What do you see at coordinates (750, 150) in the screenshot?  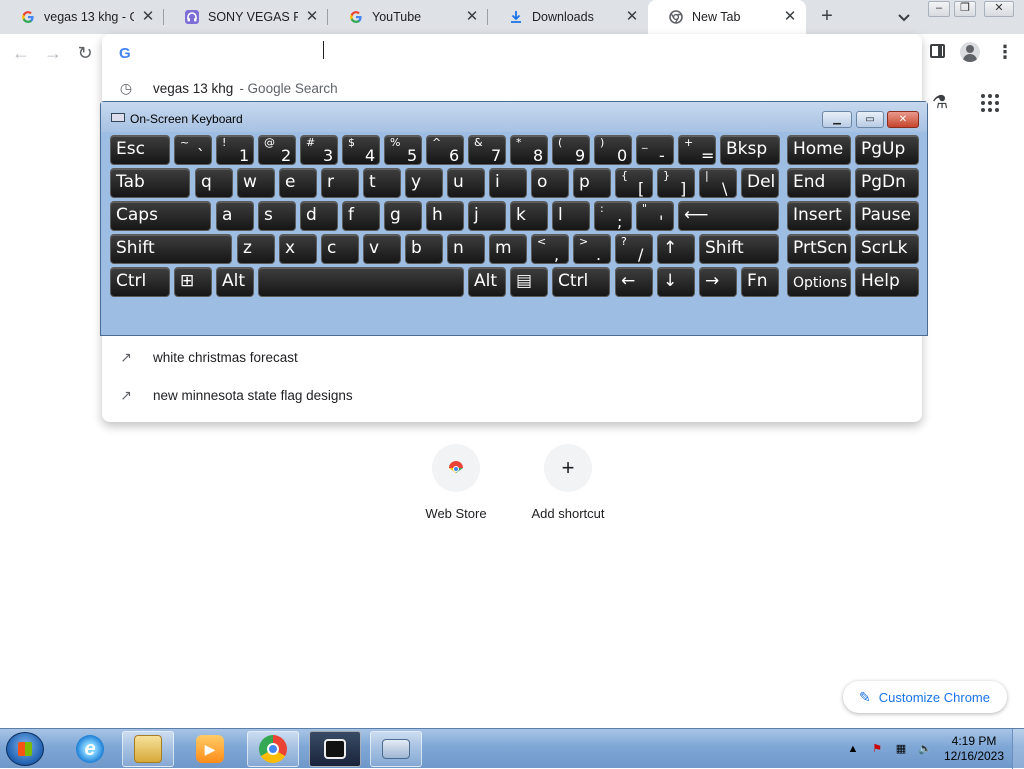 I see `keyboard-key: Bksp` at bounding box center [750, 150].